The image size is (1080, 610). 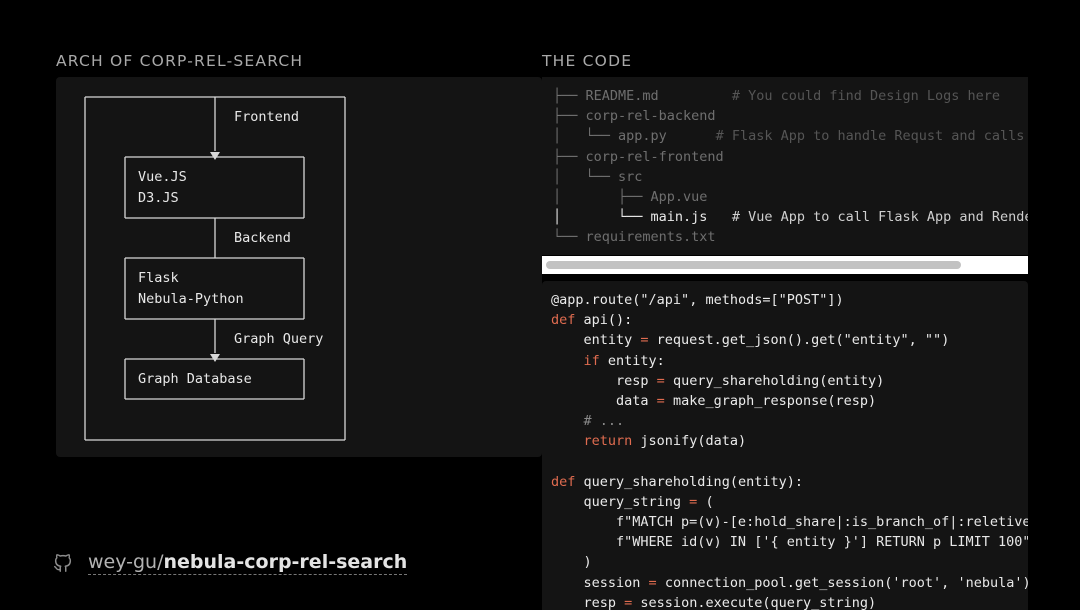 I want to click on label-backend: Backend, so click(x=262, y=238).